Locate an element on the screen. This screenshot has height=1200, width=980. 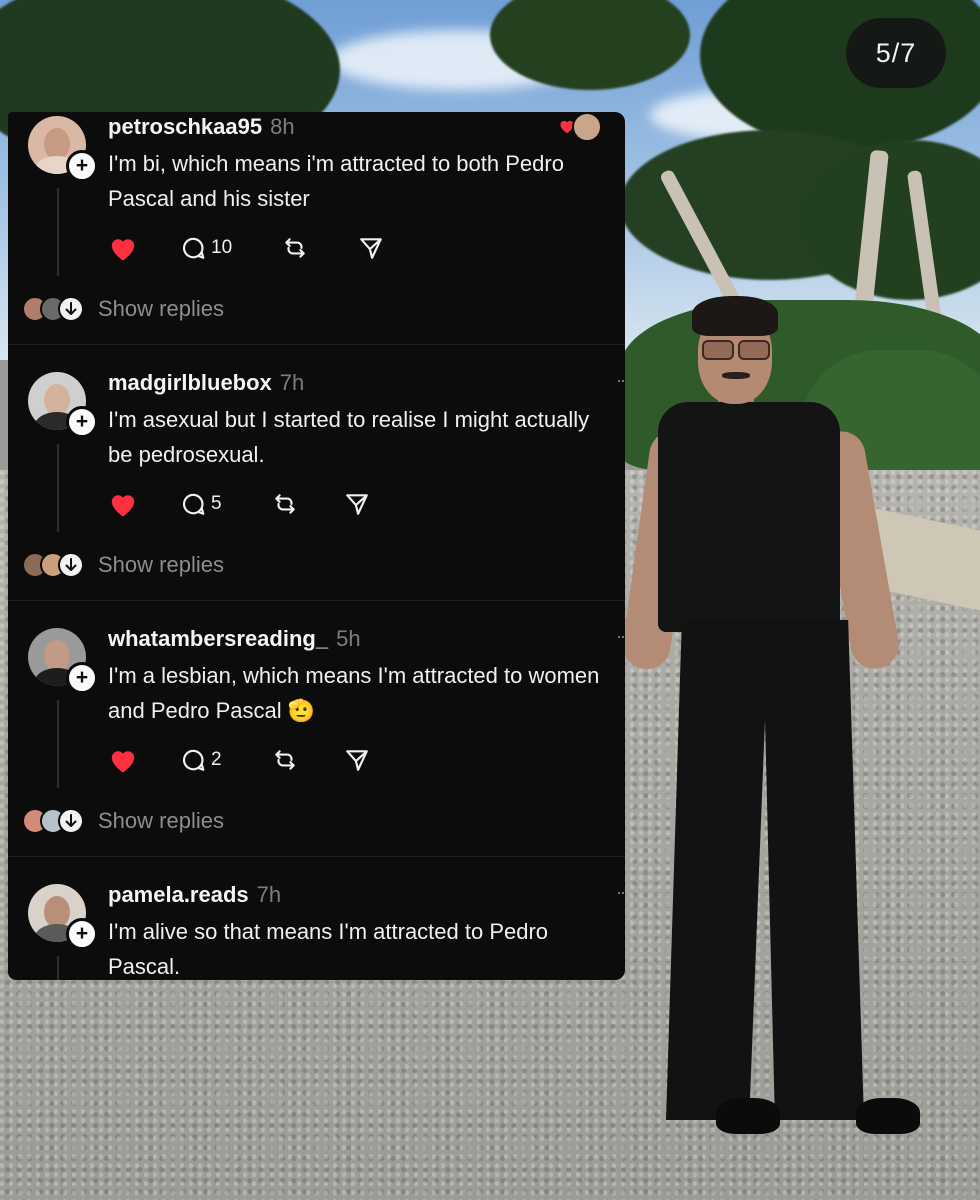
black-tank-top is located at coordinates (749, 517).